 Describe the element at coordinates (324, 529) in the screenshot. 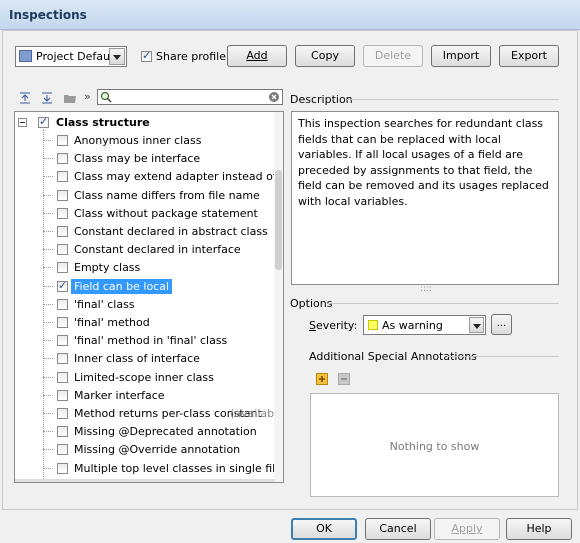

I see `ok-button: OK` at that location.